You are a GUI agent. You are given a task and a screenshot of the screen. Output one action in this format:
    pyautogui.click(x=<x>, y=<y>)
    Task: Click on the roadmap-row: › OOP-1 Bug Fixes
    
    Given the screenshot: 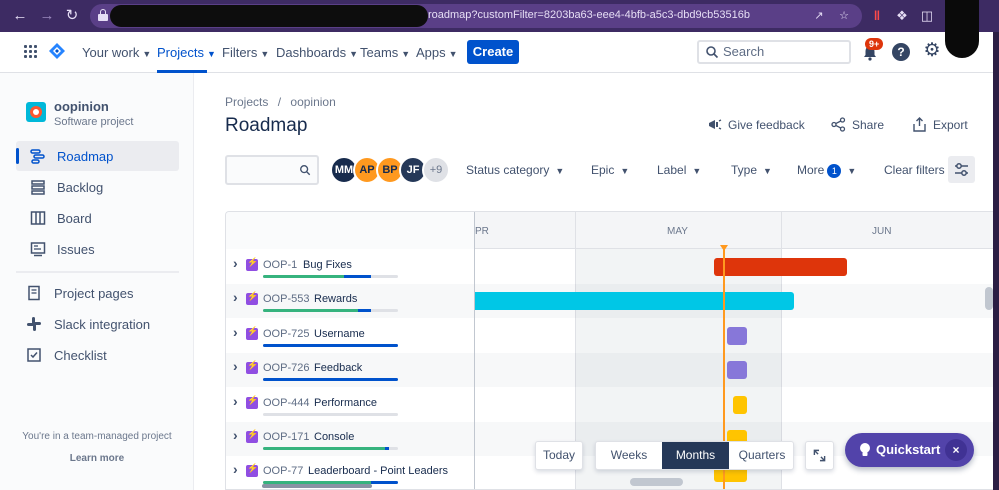 What is the action you would take?
    pyautogui.click(x=609, y=267)
    